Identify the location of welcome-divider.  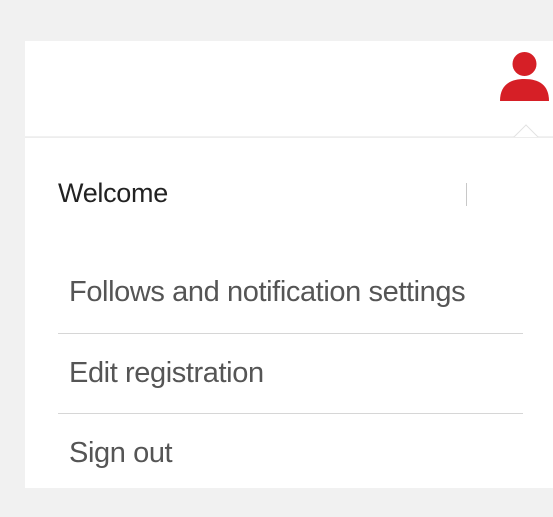
(466, 194).